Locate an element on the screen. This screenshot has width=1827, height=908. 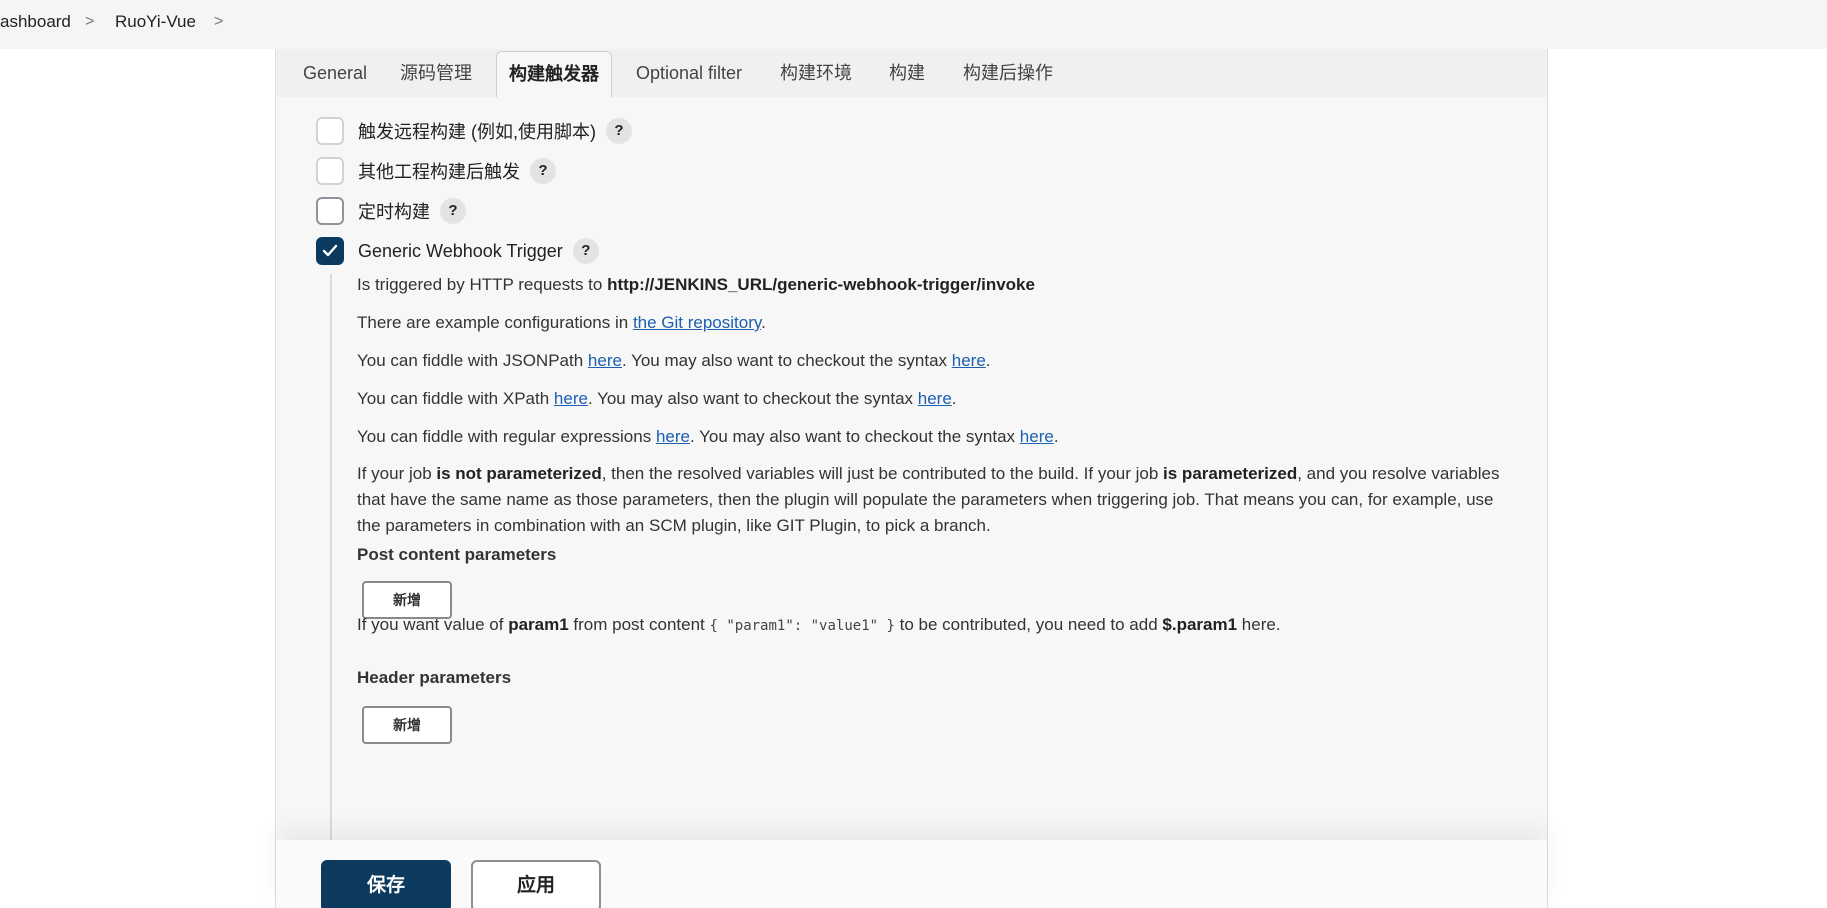
jsonpath-fiddle-link: here is located at coordinates (605, 360).